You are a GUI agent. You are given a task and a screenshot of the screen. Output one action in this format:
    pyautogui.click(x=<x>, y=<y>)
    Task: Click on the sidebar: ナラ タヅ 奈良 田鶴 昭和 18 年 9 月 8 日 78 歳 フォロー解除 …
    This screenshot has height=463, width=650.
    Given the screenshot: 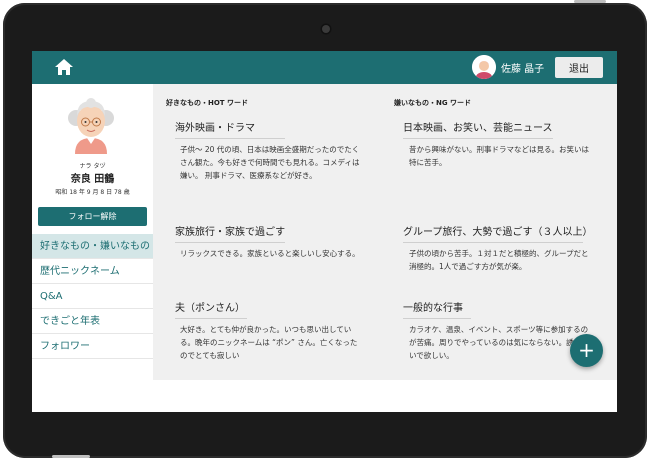 What is the action you would take?
    pyautogui.click(x=92, y=232)
    